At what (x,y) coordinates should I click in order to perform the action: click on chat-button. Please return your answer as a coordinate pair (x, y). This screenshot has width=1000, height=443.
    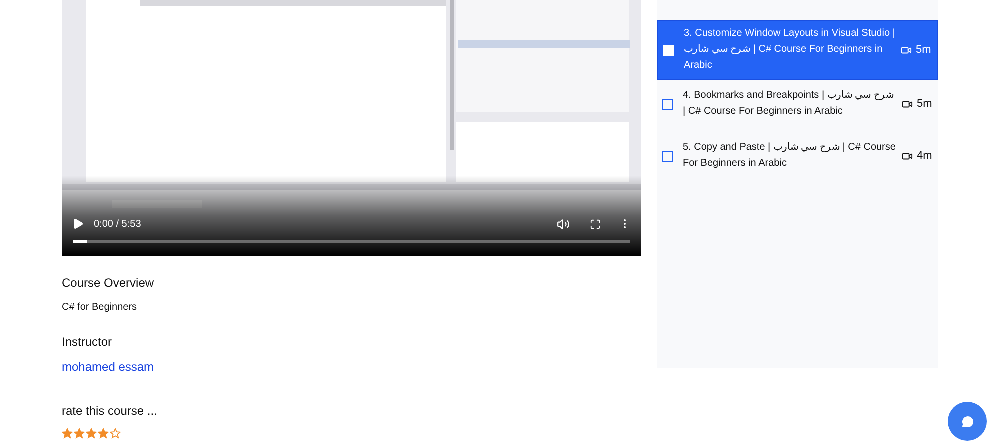
    Looking at the image, I should click on (967, 421).